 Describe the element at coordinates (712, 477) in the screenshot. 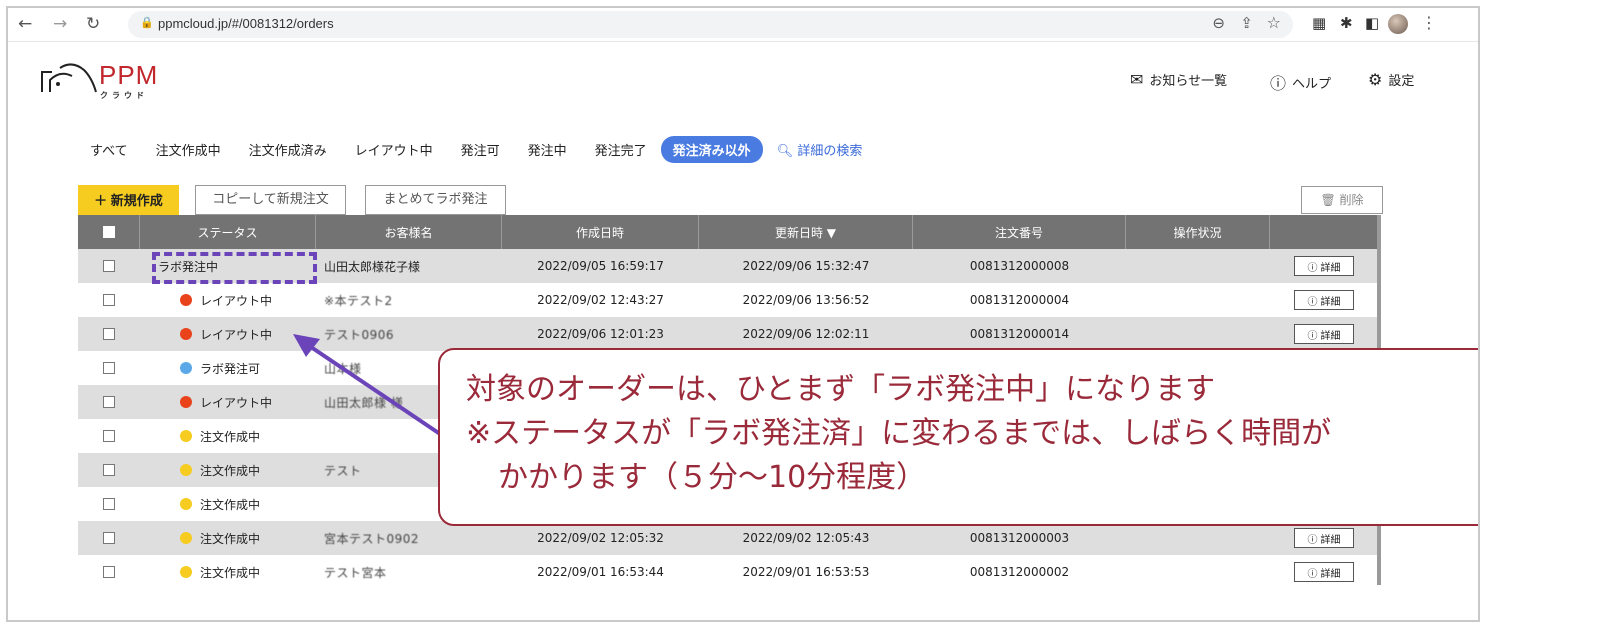

I see `callout-line-3: かかります（５分～10分程度）` at that location.